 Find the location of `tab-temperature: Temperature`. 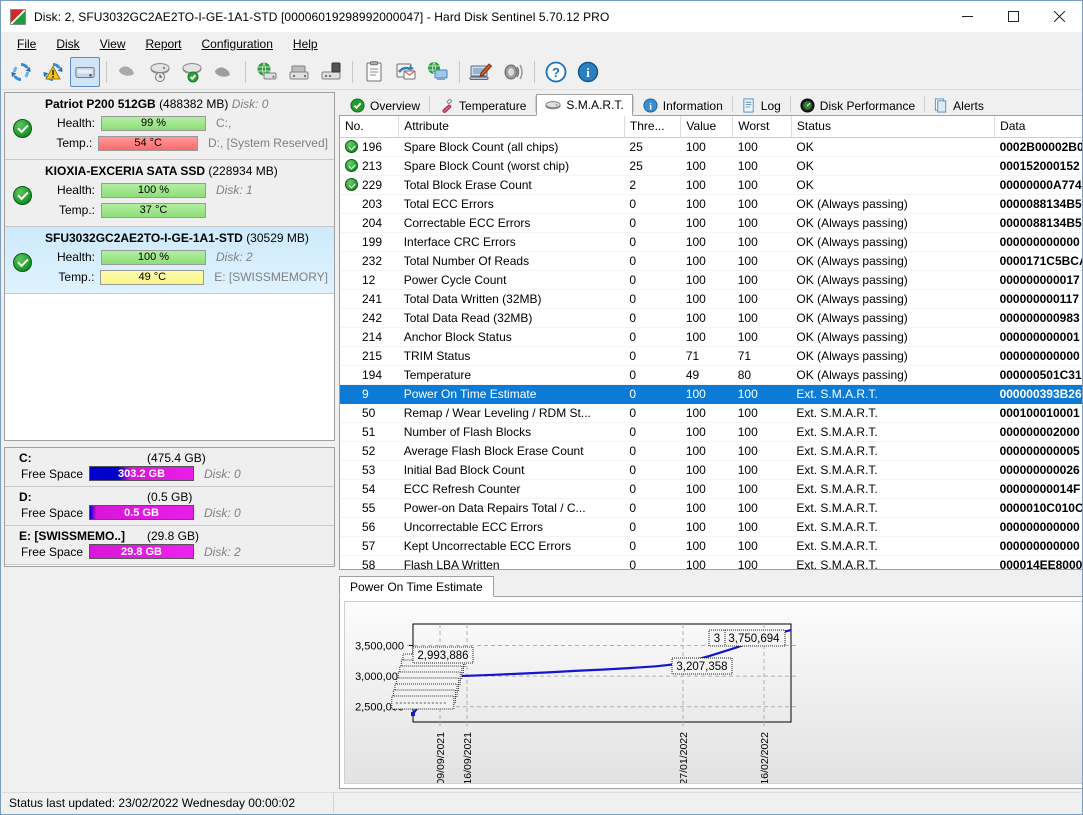

tab-temperature: Temperature is located at coordinates (482, 105).